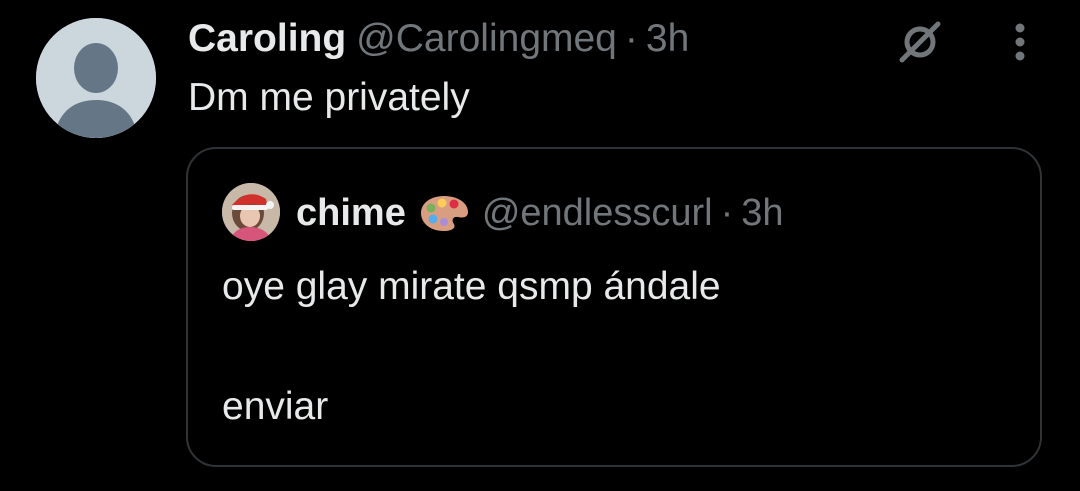 This screenshot has height=491, width=1080. Describe the element at coordinates (329, 97) in the screenshot. I see `tweet-text: Dm me privately` at that location.